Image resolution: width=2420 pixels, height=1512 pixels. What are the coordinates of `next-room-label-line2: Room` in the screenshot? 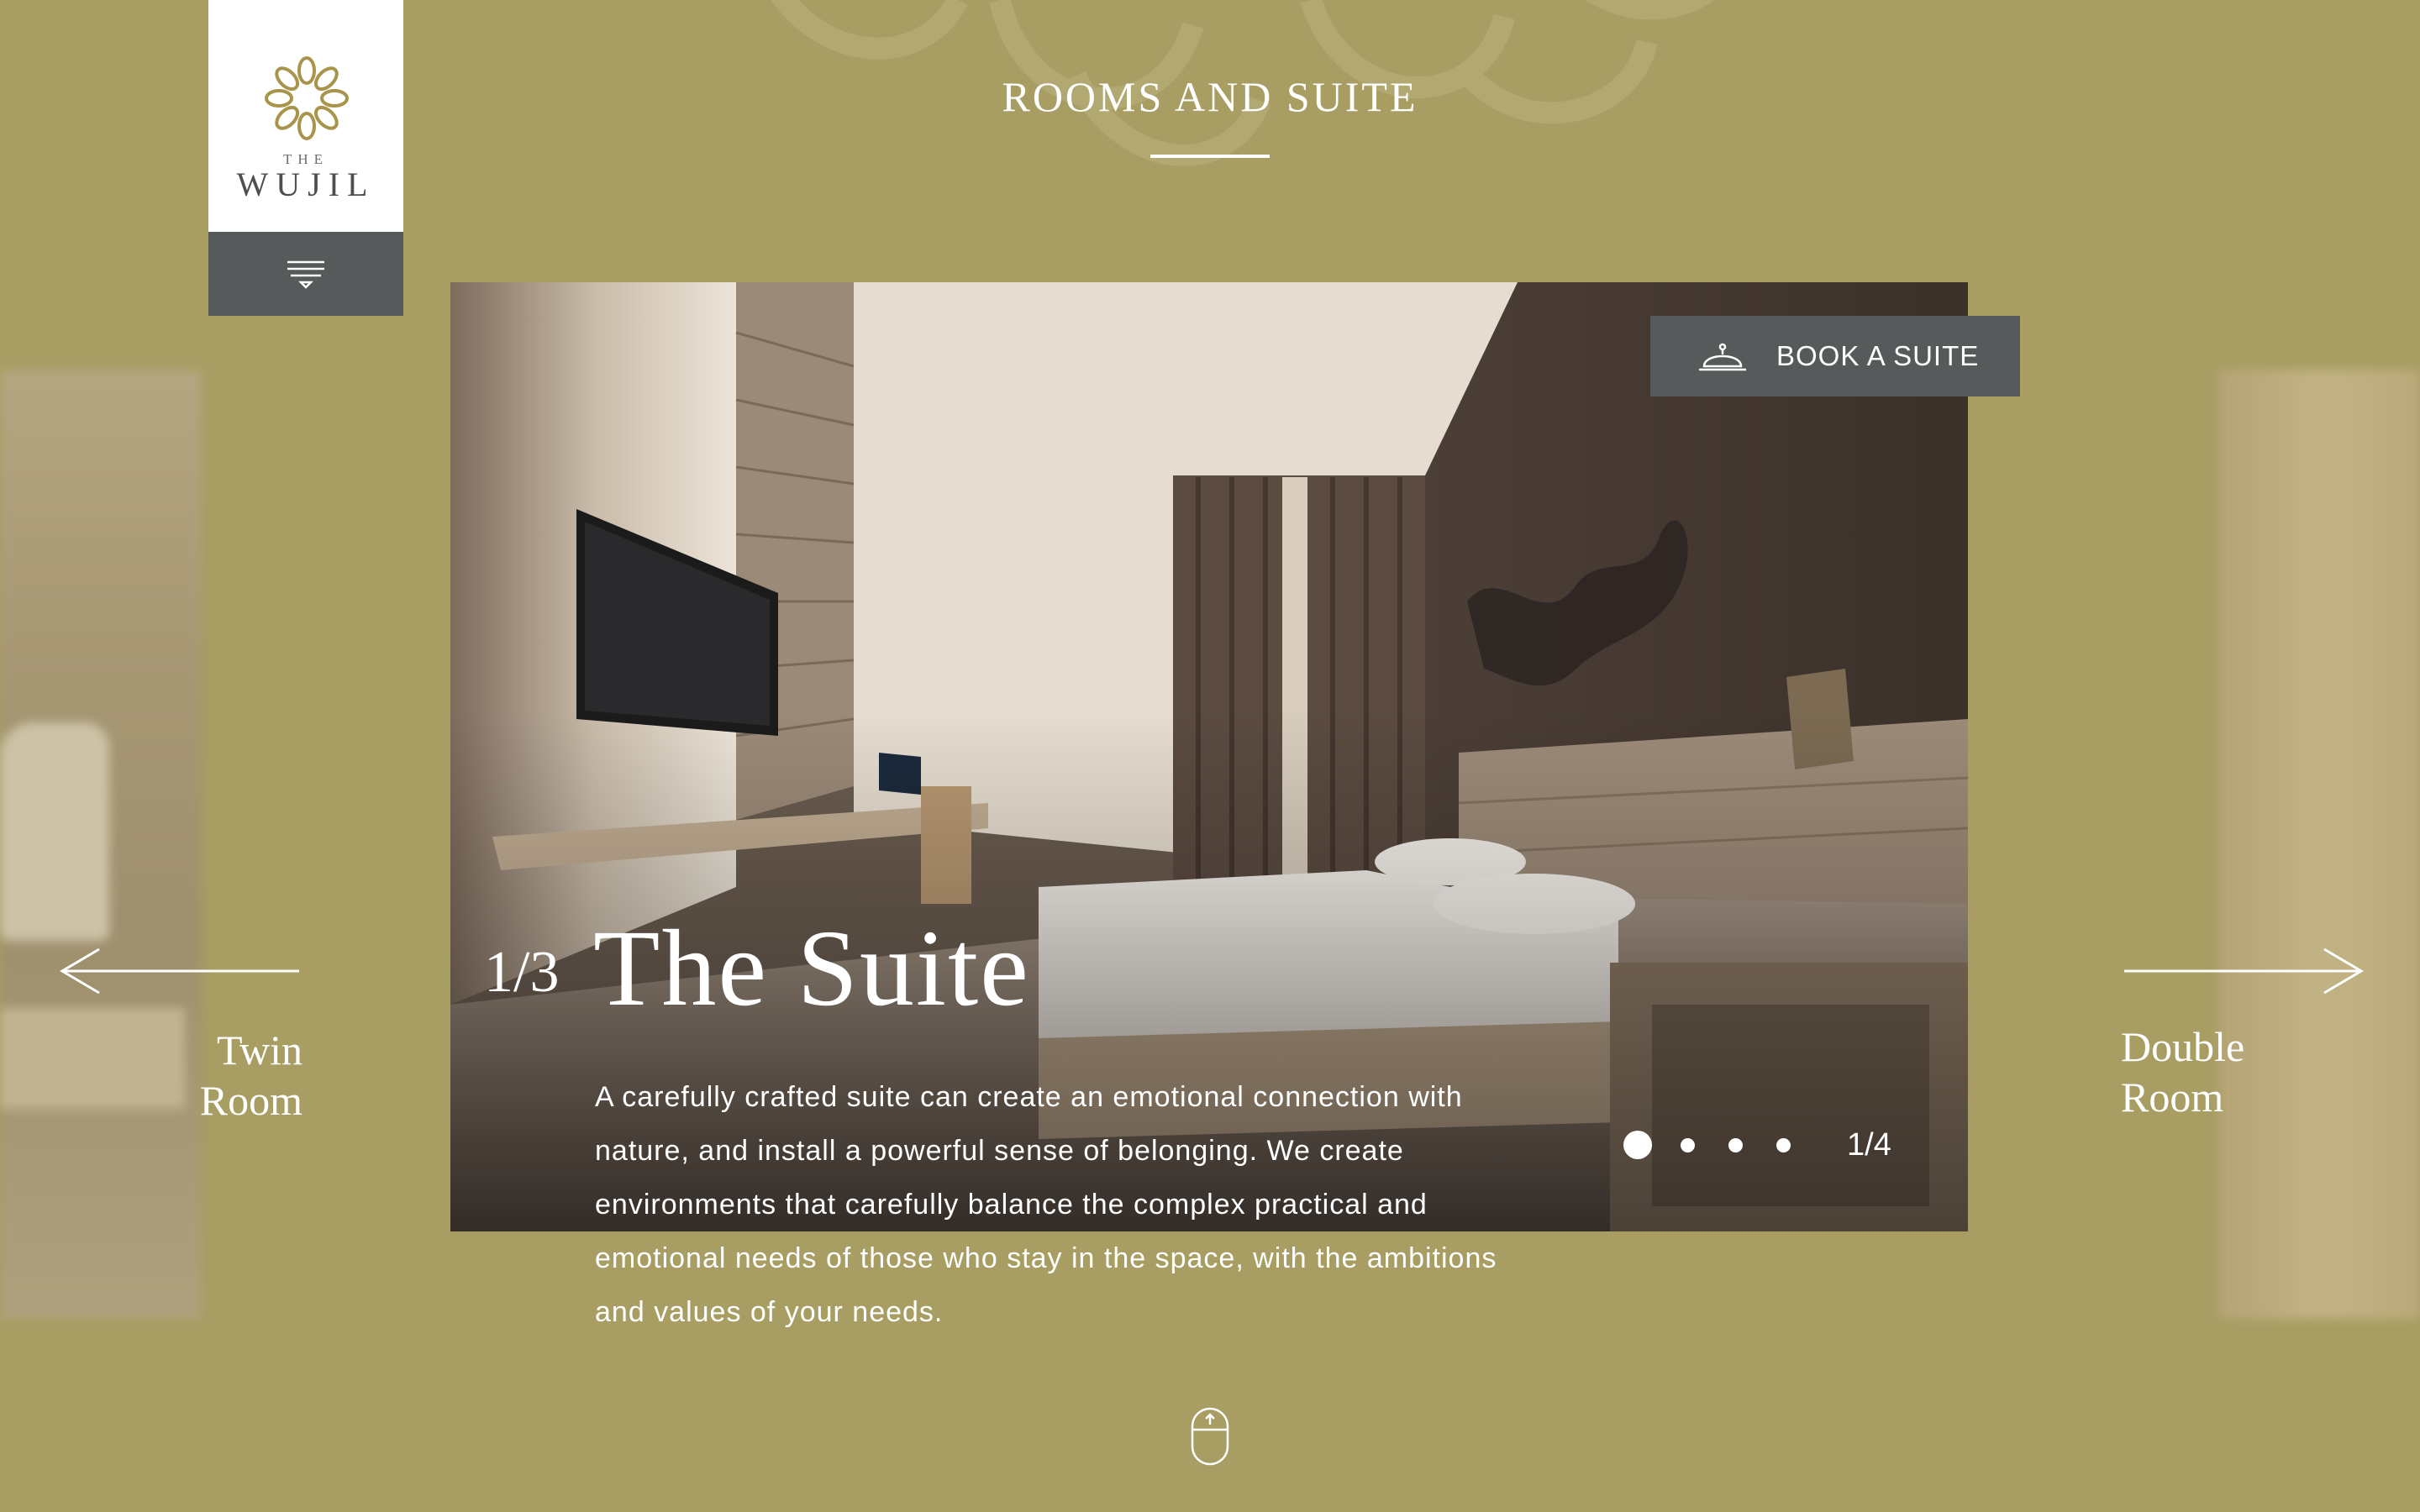 It's located at (2172, 1097).